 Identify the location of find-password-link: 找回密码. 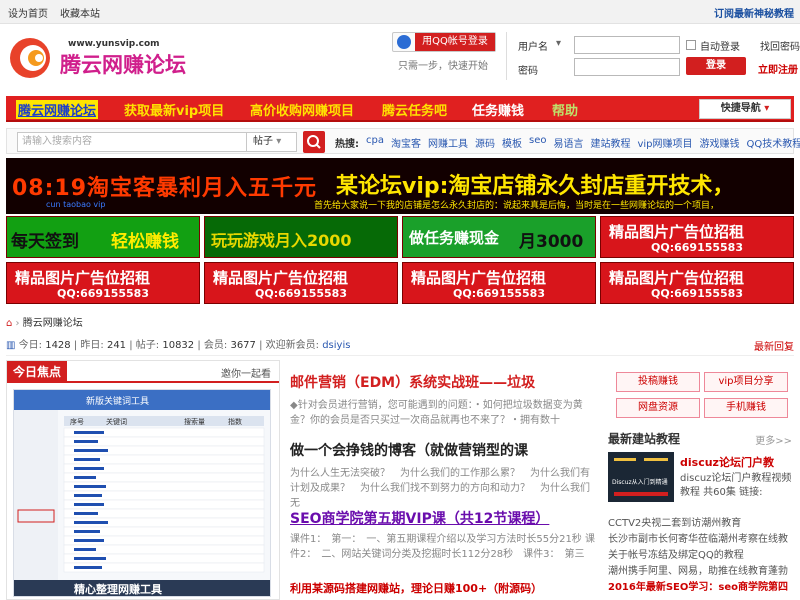
(780, 45).